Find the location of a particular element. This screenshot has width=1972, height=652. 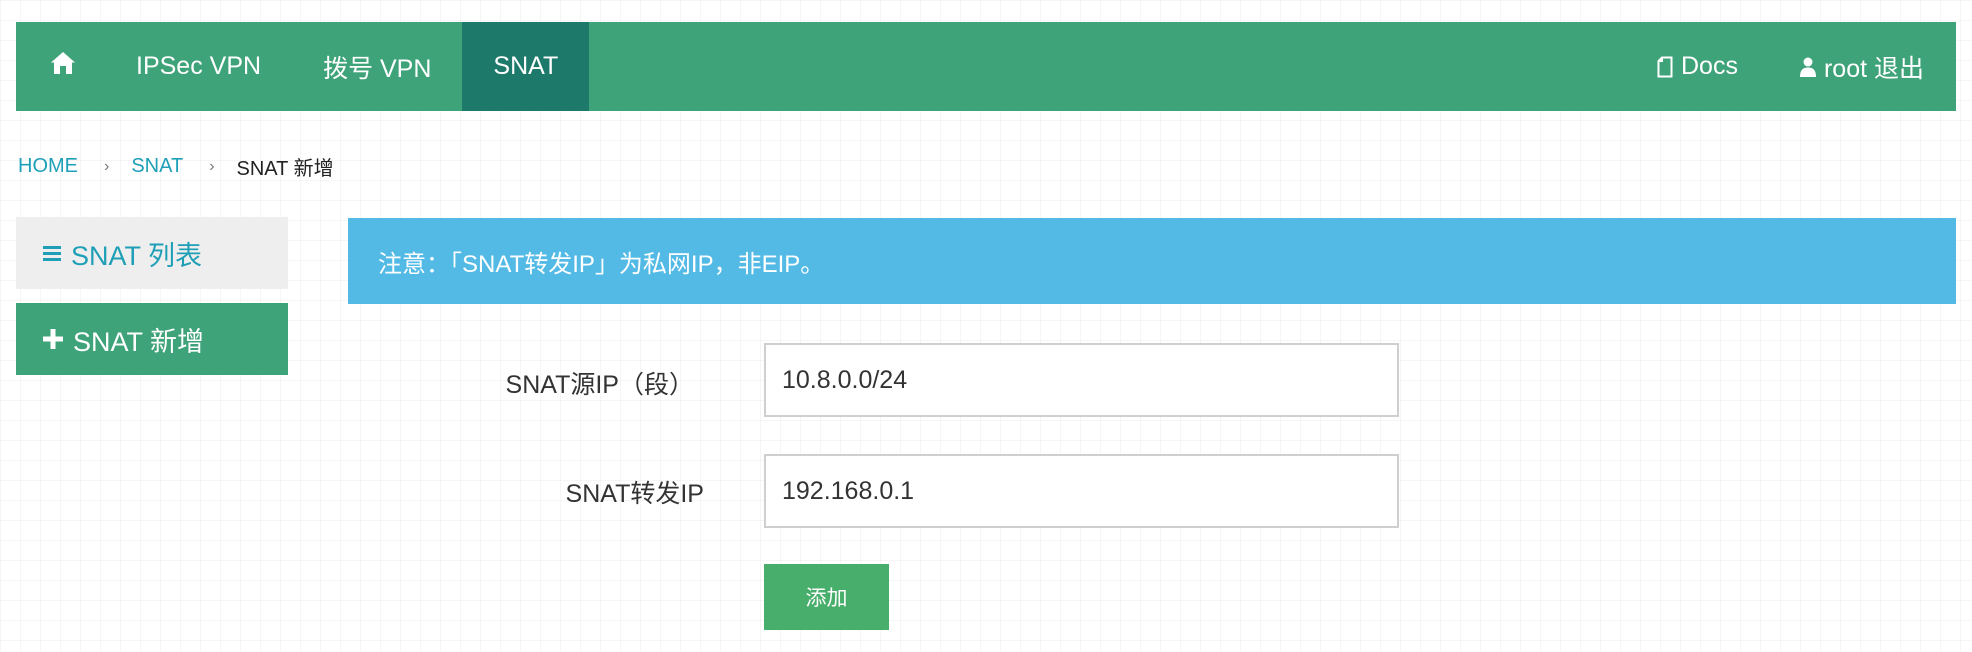

user-icon is located at coordinates (1807, 67).